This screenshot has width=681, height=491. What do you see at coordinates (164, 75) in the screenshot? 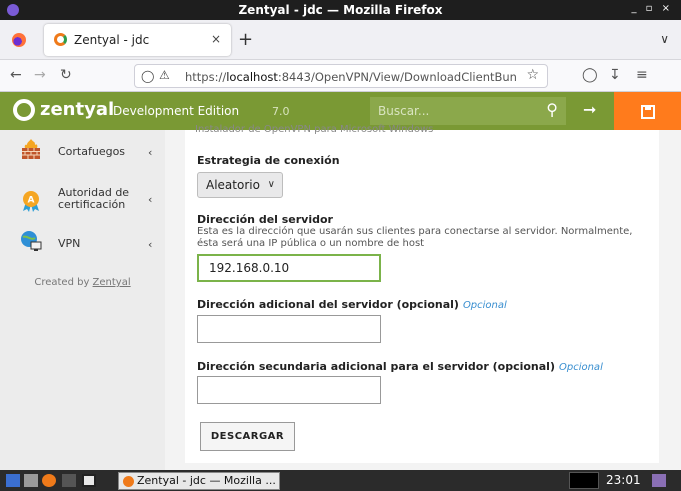
I see `lock-warning-icon: ⚠` at bounding box center [164, 75].